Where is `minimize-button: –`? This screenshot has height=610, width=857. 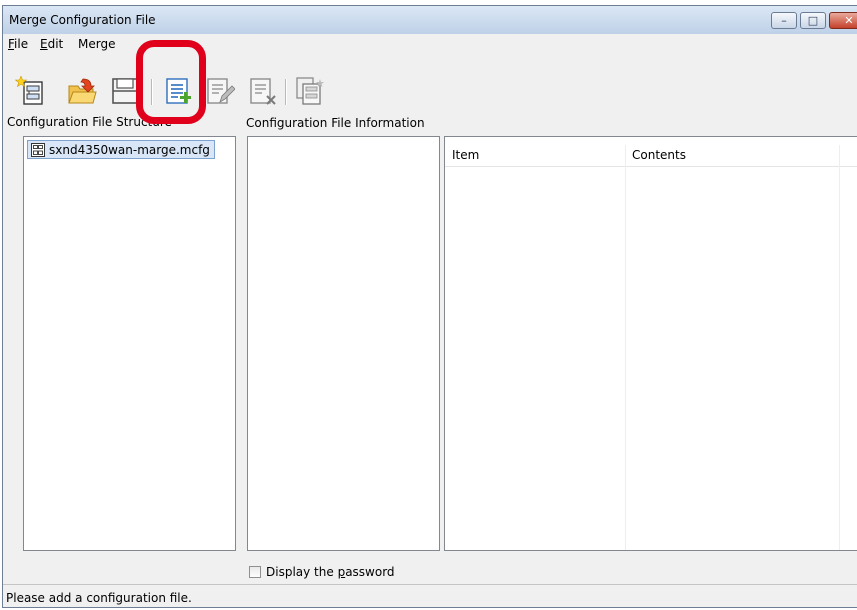 minimize-button: – is located at coordinates (784, 20).